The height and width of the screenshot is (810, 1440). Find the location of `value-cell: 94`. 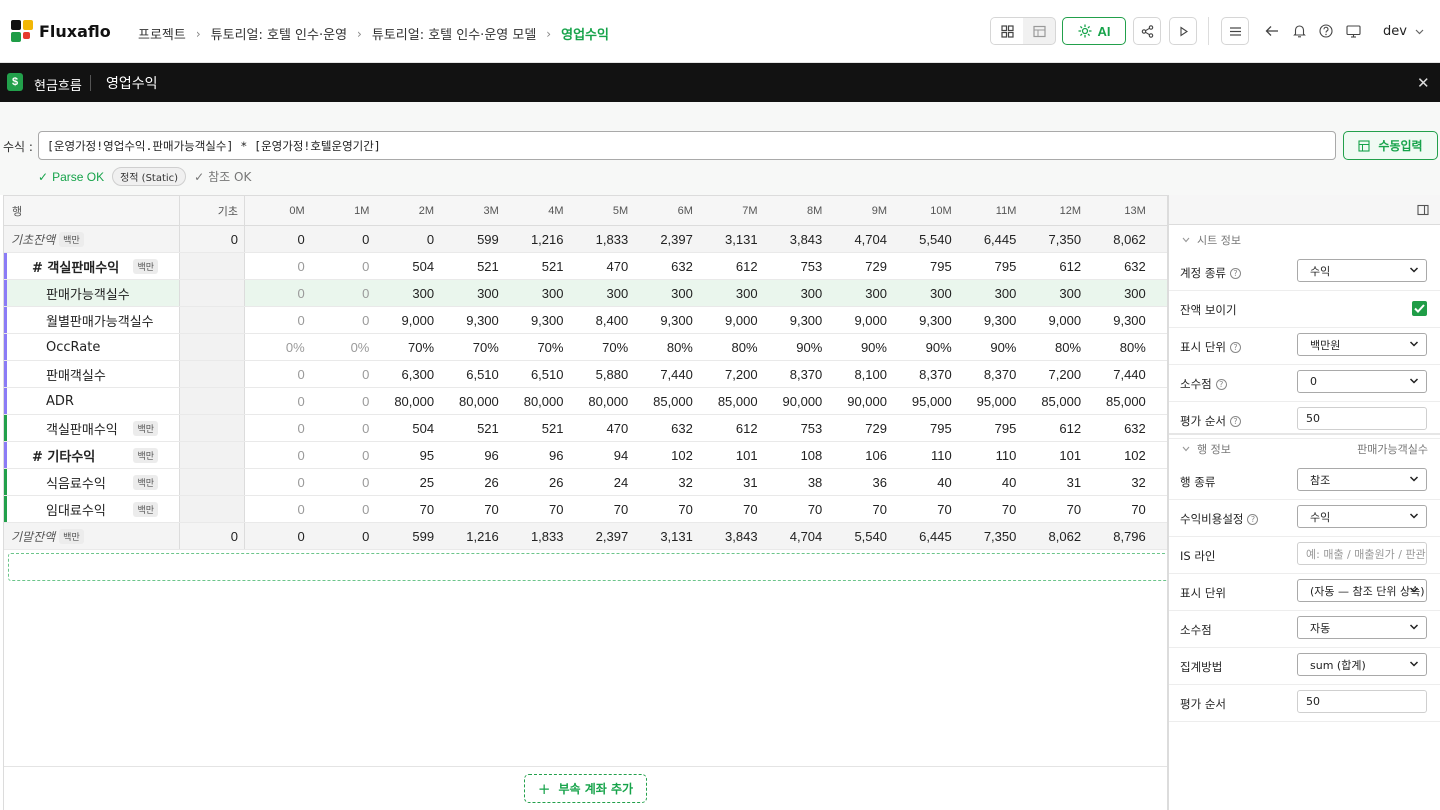

value-cell: 94 is located at coordinates (601, 455).